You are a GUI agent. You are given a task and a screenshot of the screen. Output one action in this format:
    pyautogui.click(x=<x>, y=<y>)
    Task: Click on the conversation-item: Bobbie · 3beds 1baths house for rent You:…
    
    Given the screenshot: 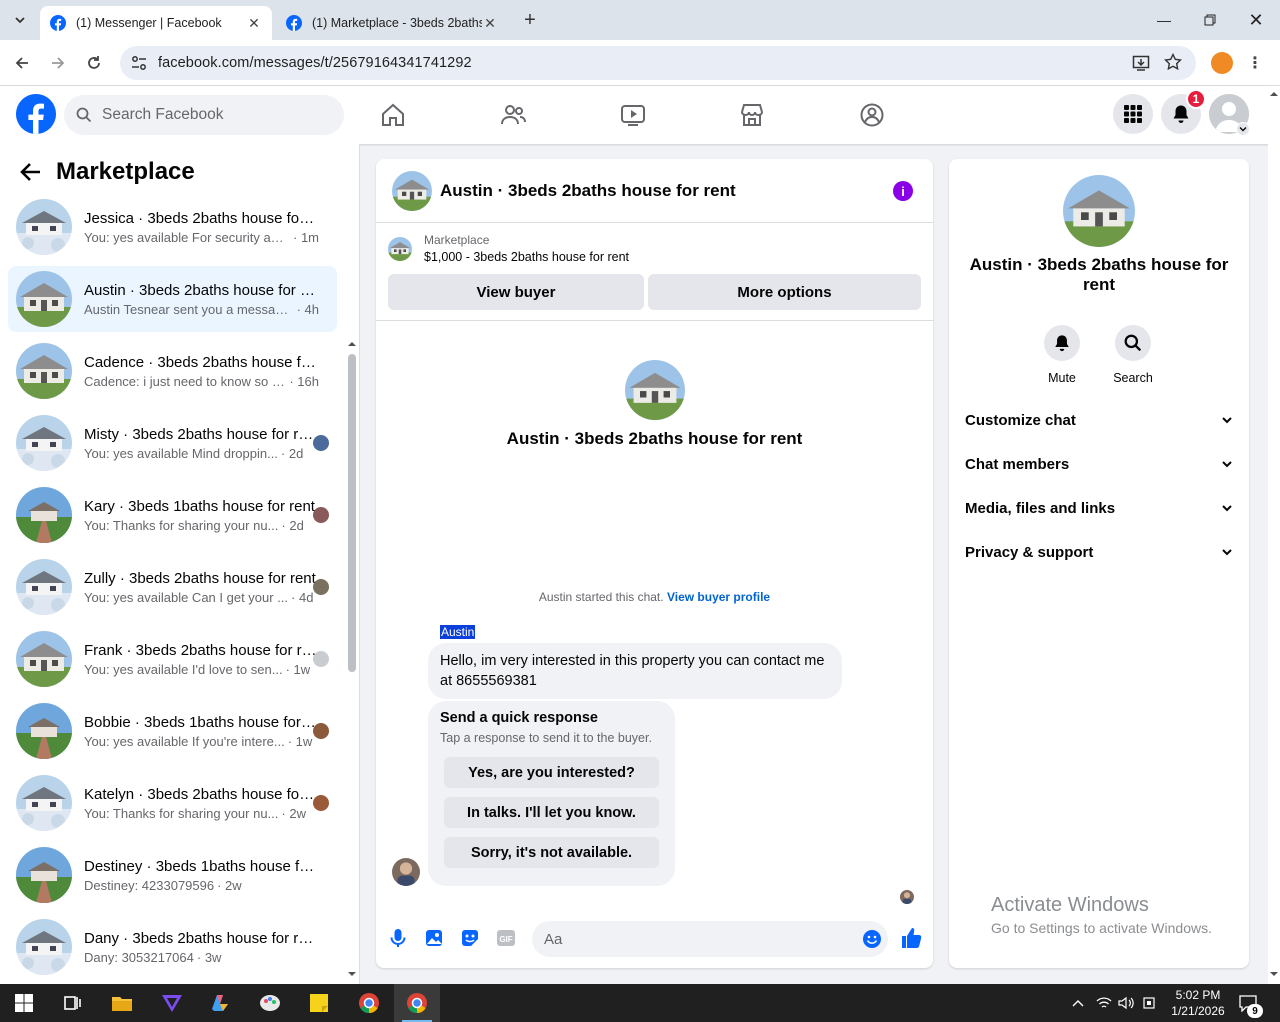 What is the action you would take?
    pyautogui.click(x=172, y=731)
    